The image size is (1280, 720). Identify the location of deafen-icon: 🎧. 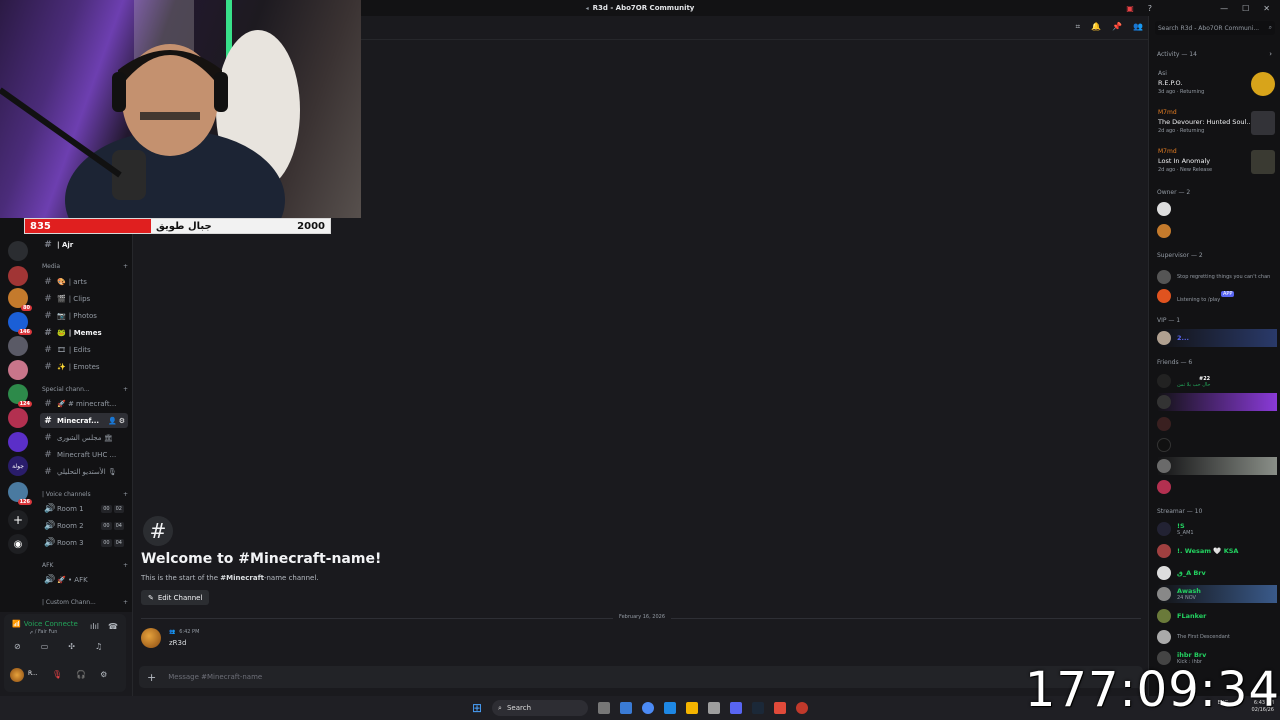
(81, 674).